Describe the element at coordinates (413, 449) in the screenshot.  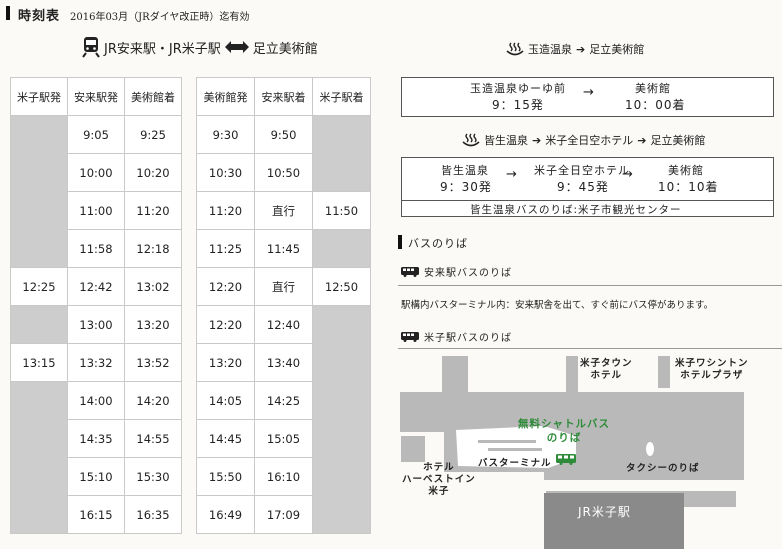
I see `hotel-block` at that location.